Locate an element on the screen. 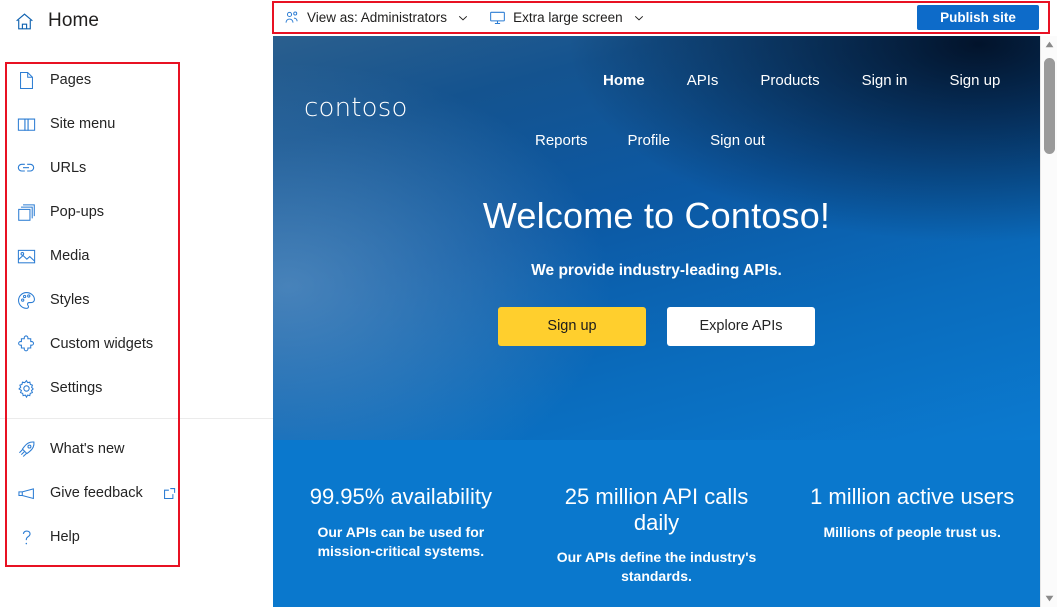  view-as-dropdown: View as: Administrators is located at coordinates (376, 17).